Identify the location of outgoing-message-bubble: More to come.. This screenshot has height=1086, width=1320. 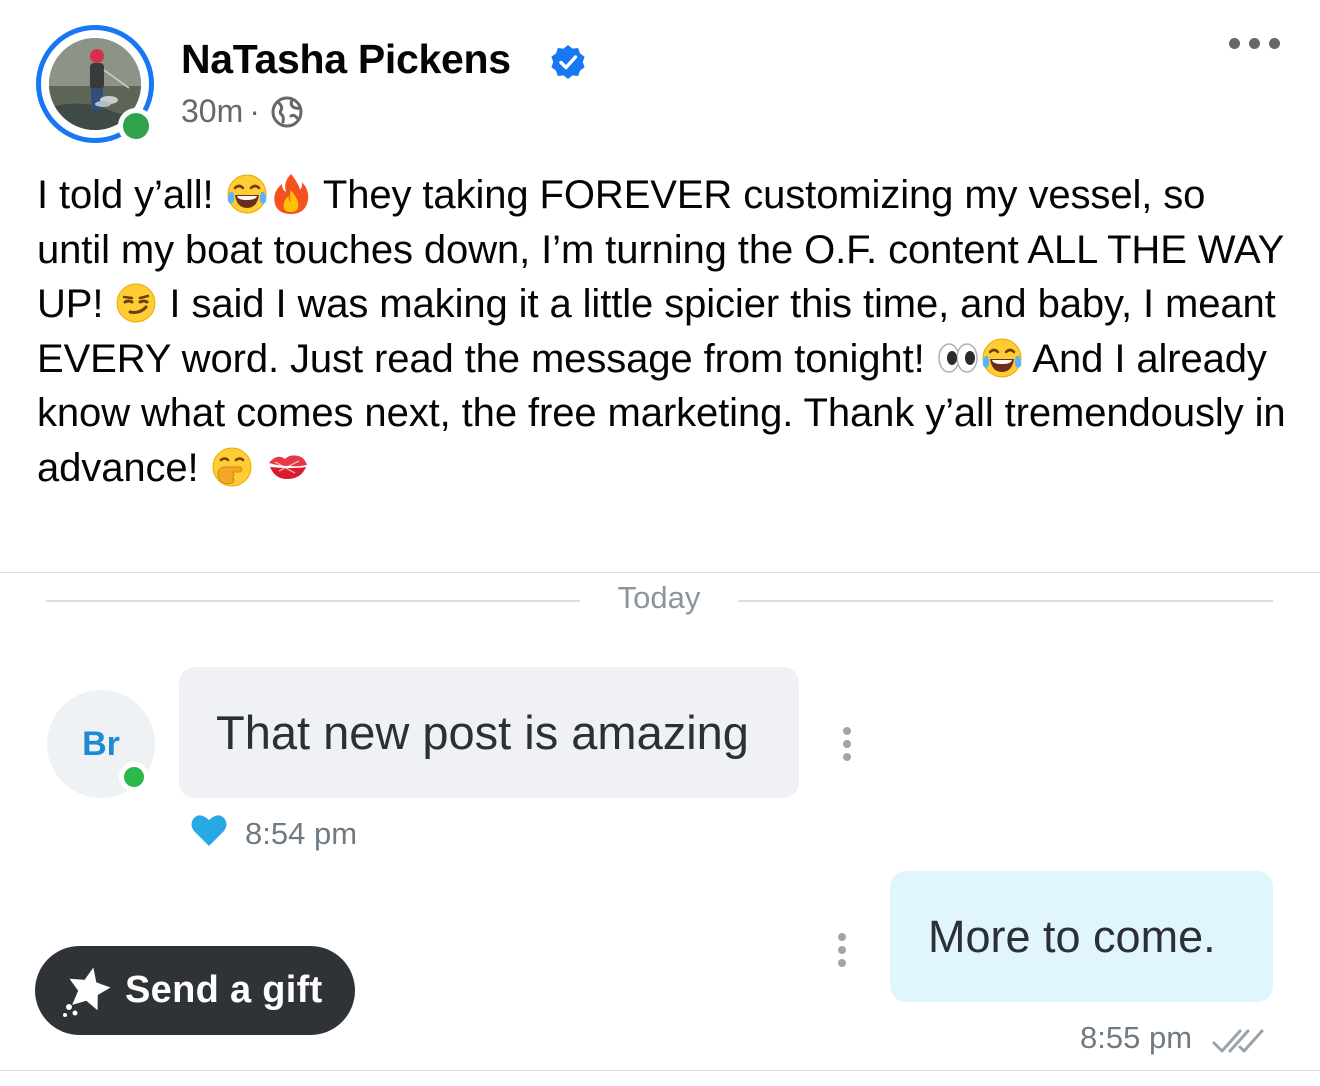
(1081, 936).